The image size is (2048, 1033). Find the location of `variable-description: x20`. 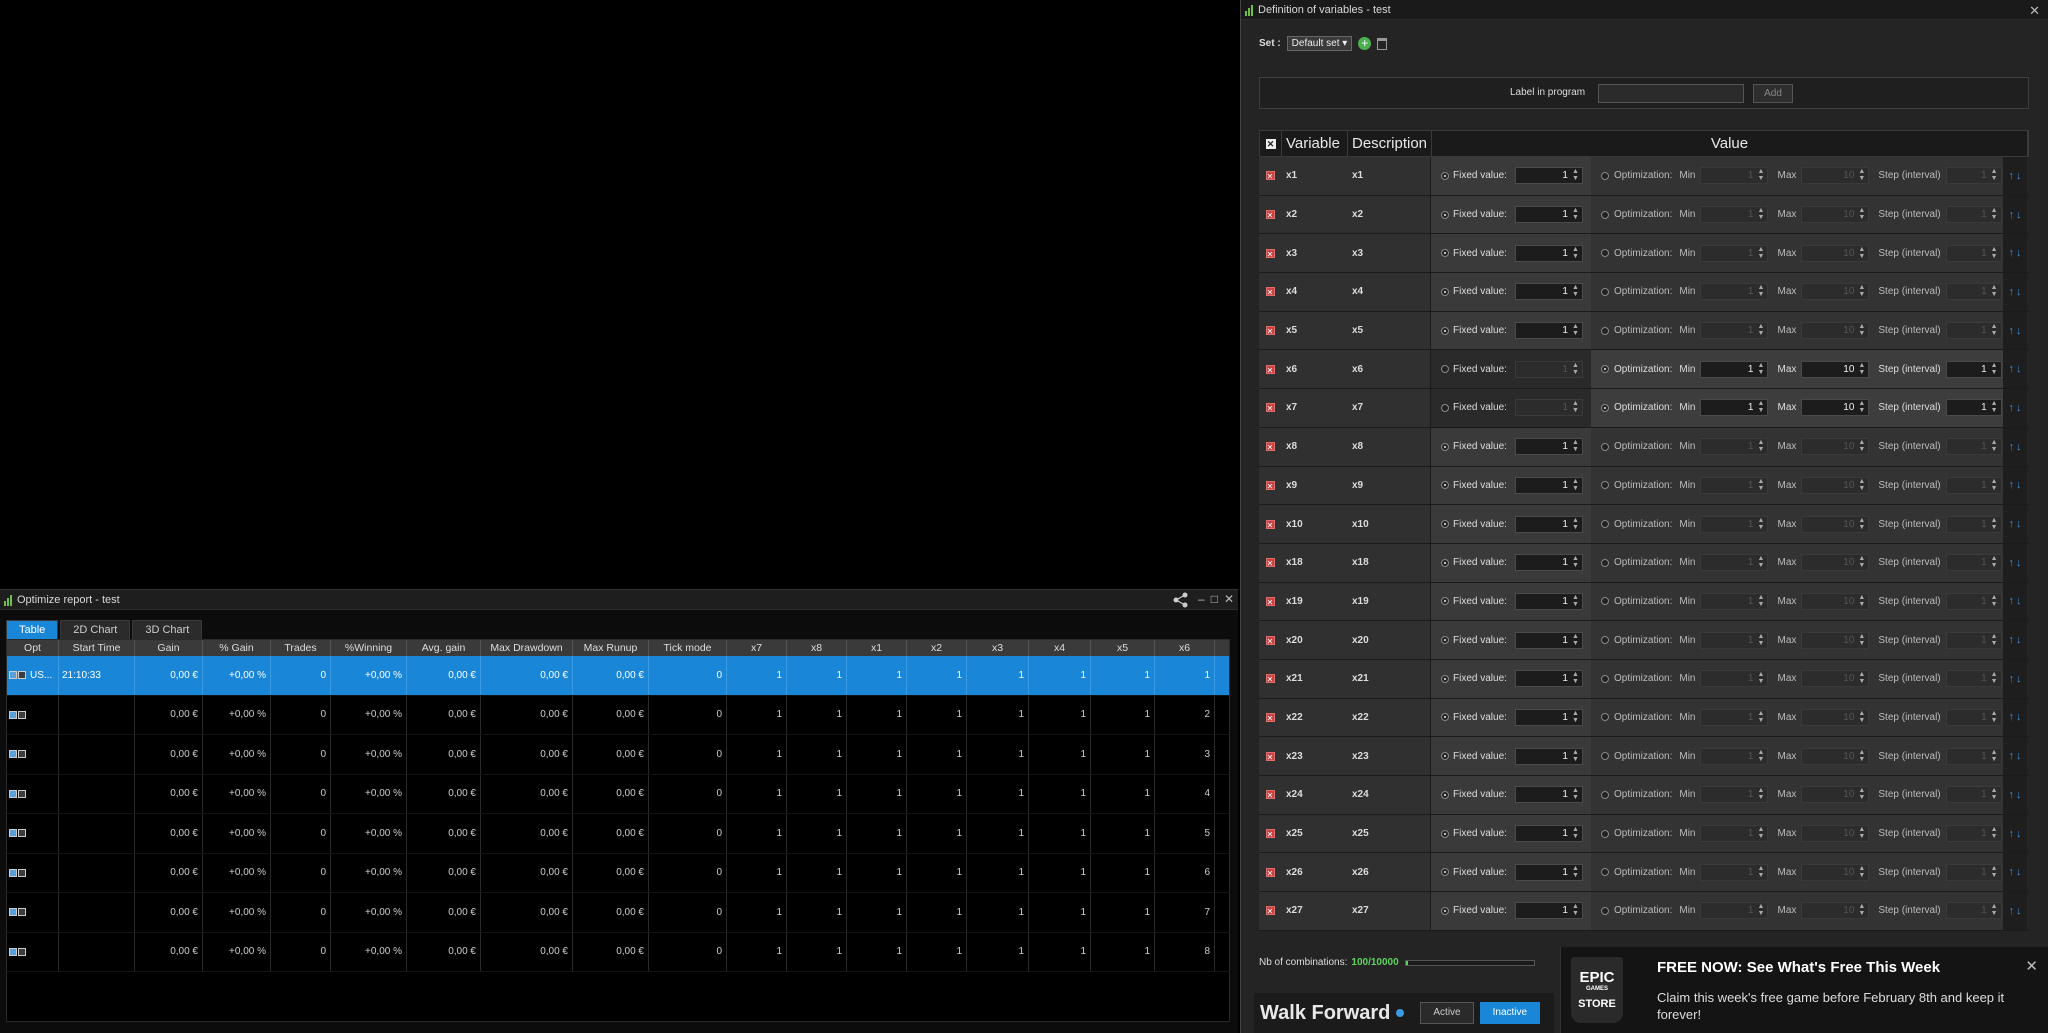

variable-description: x20 is located at coordinates (1389, 640).